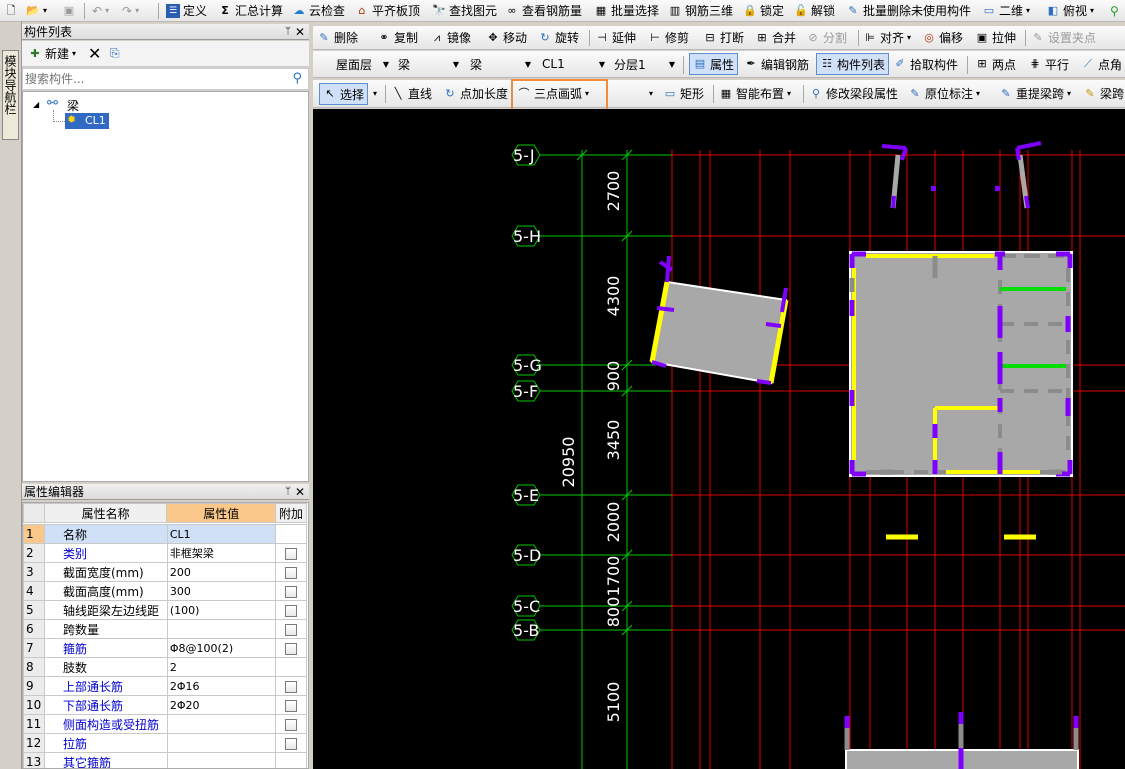 The height and width of the screenshot is (769, 1125). I want to click on floor-dropdown: 屋面层 ▼, so click(362, 64).